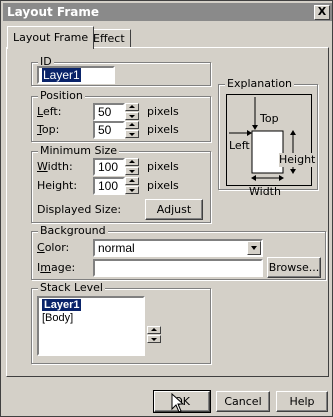 This screenshot has width=333, height=417. I want to click on left-label-rest: eft:, so click(52, 111).